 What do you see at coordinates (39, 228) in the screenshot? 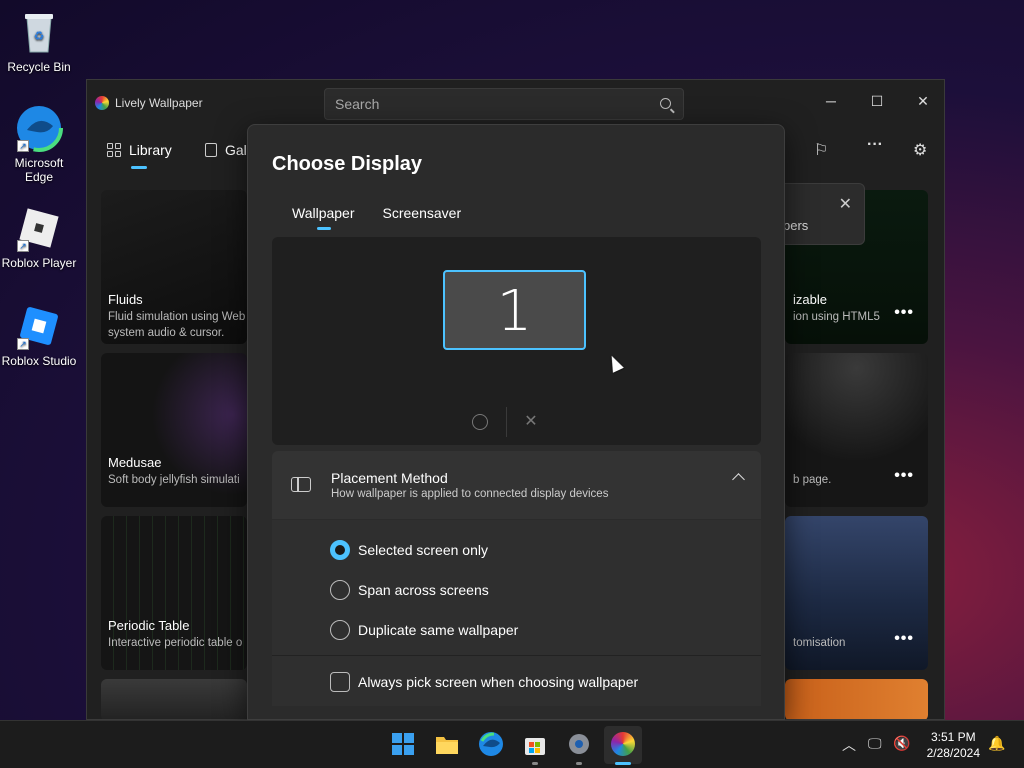
I see `roblox-player-icon: ↗` at bounding box center [39, 228].